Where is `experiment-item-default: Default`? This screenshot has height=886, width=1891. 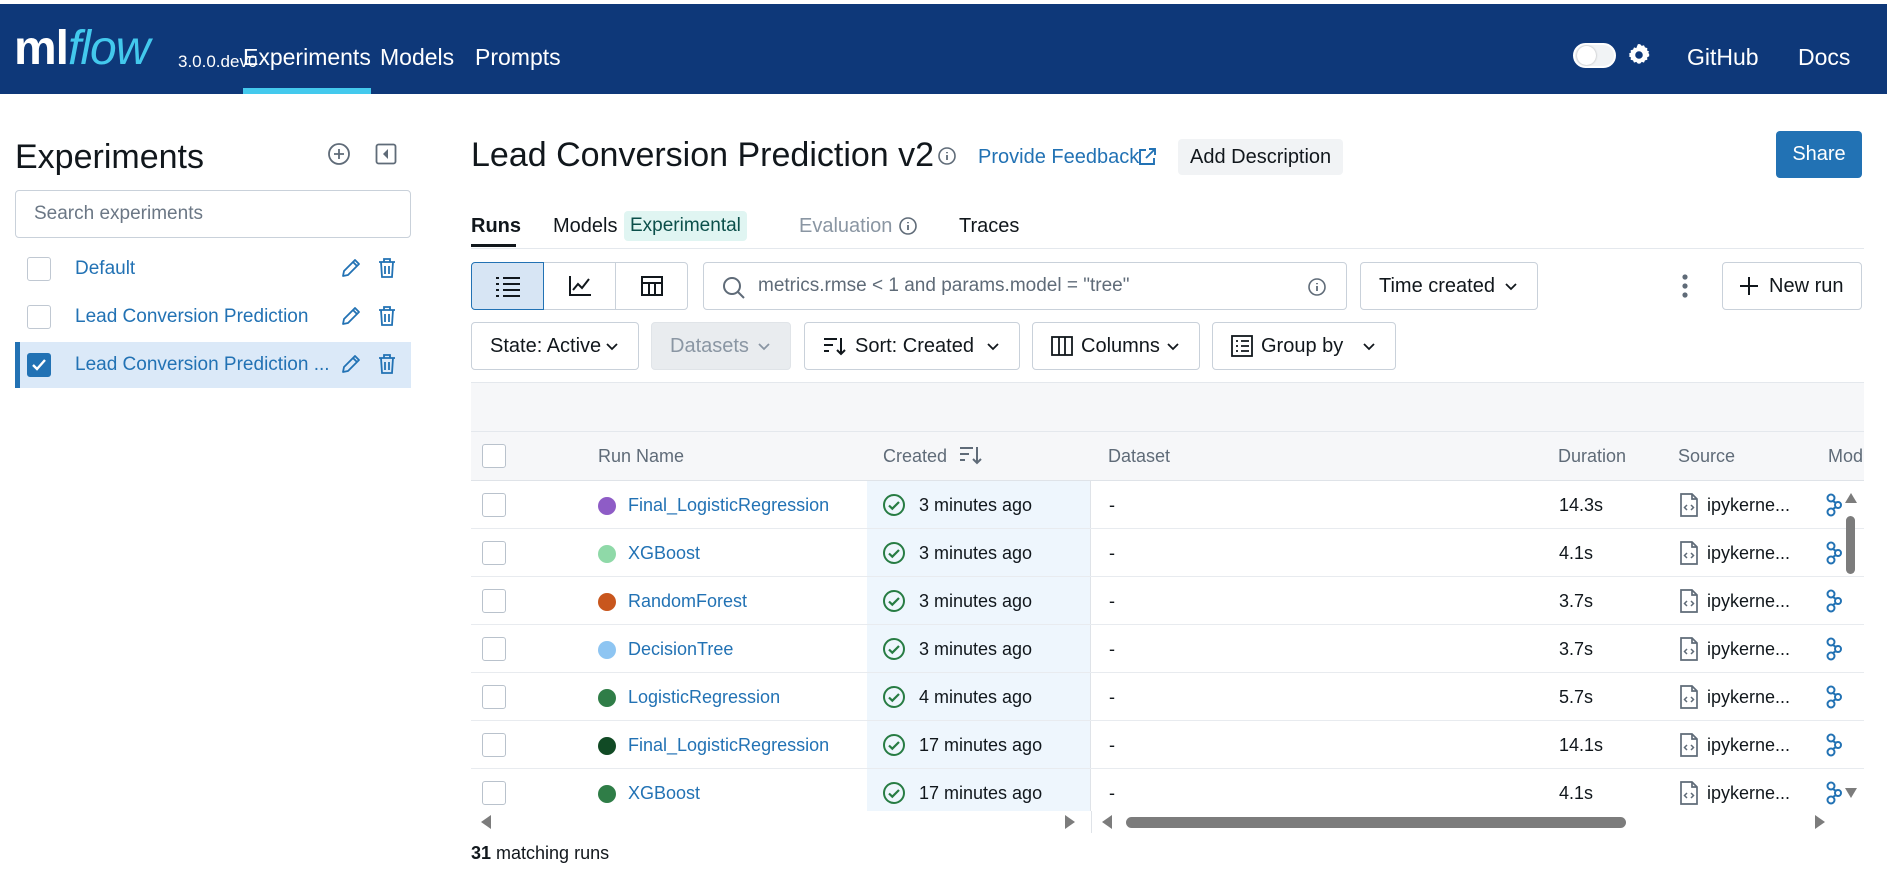
experiment-item-default: Default is located at coordinates (213, 269).